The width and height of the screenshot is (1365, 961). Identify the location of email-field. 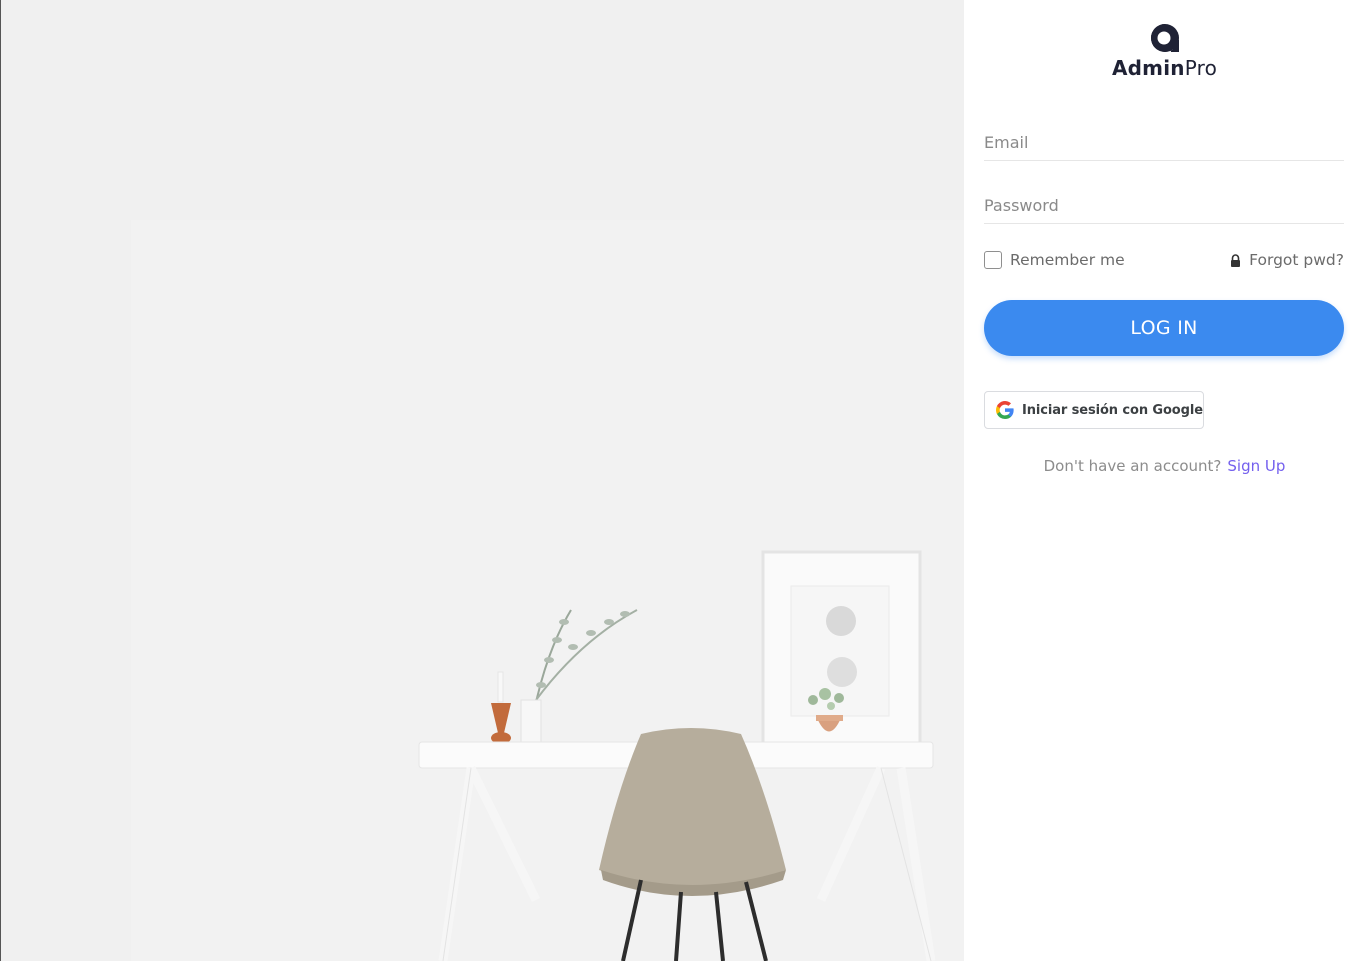
(1164, 142).